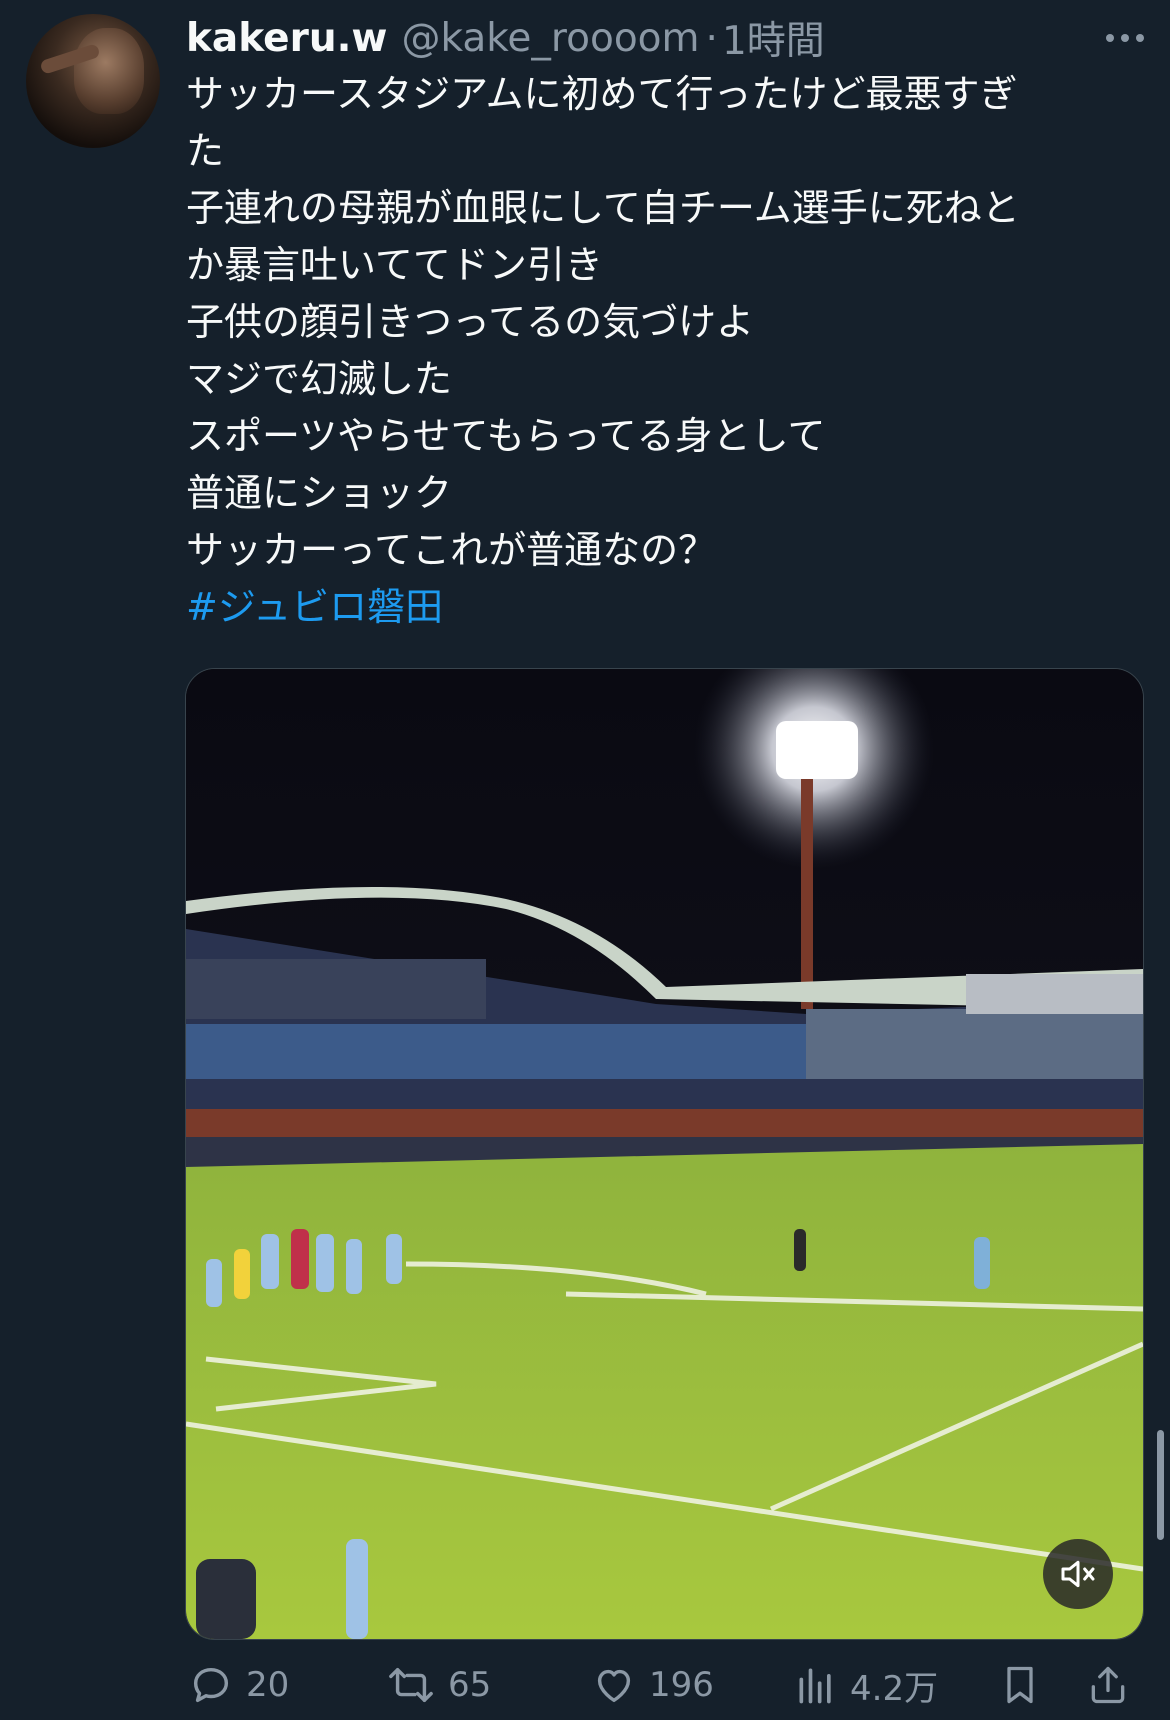 Image resolution: width=1170 pixels, height=1720 pixels. What do you see at coordinates (319, 379) in the screenshot?
I see `tweet-text-line: マジで幻滅した` at bounding box center [319, 379].